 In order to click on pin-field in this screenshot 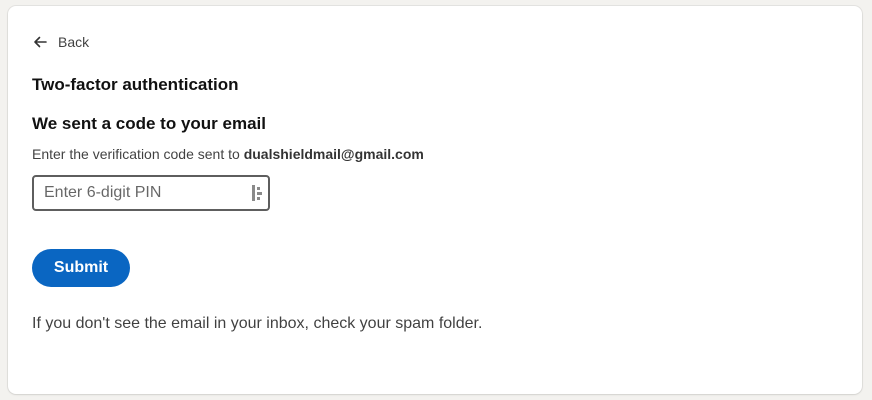, I will do `click(151, 193)`.